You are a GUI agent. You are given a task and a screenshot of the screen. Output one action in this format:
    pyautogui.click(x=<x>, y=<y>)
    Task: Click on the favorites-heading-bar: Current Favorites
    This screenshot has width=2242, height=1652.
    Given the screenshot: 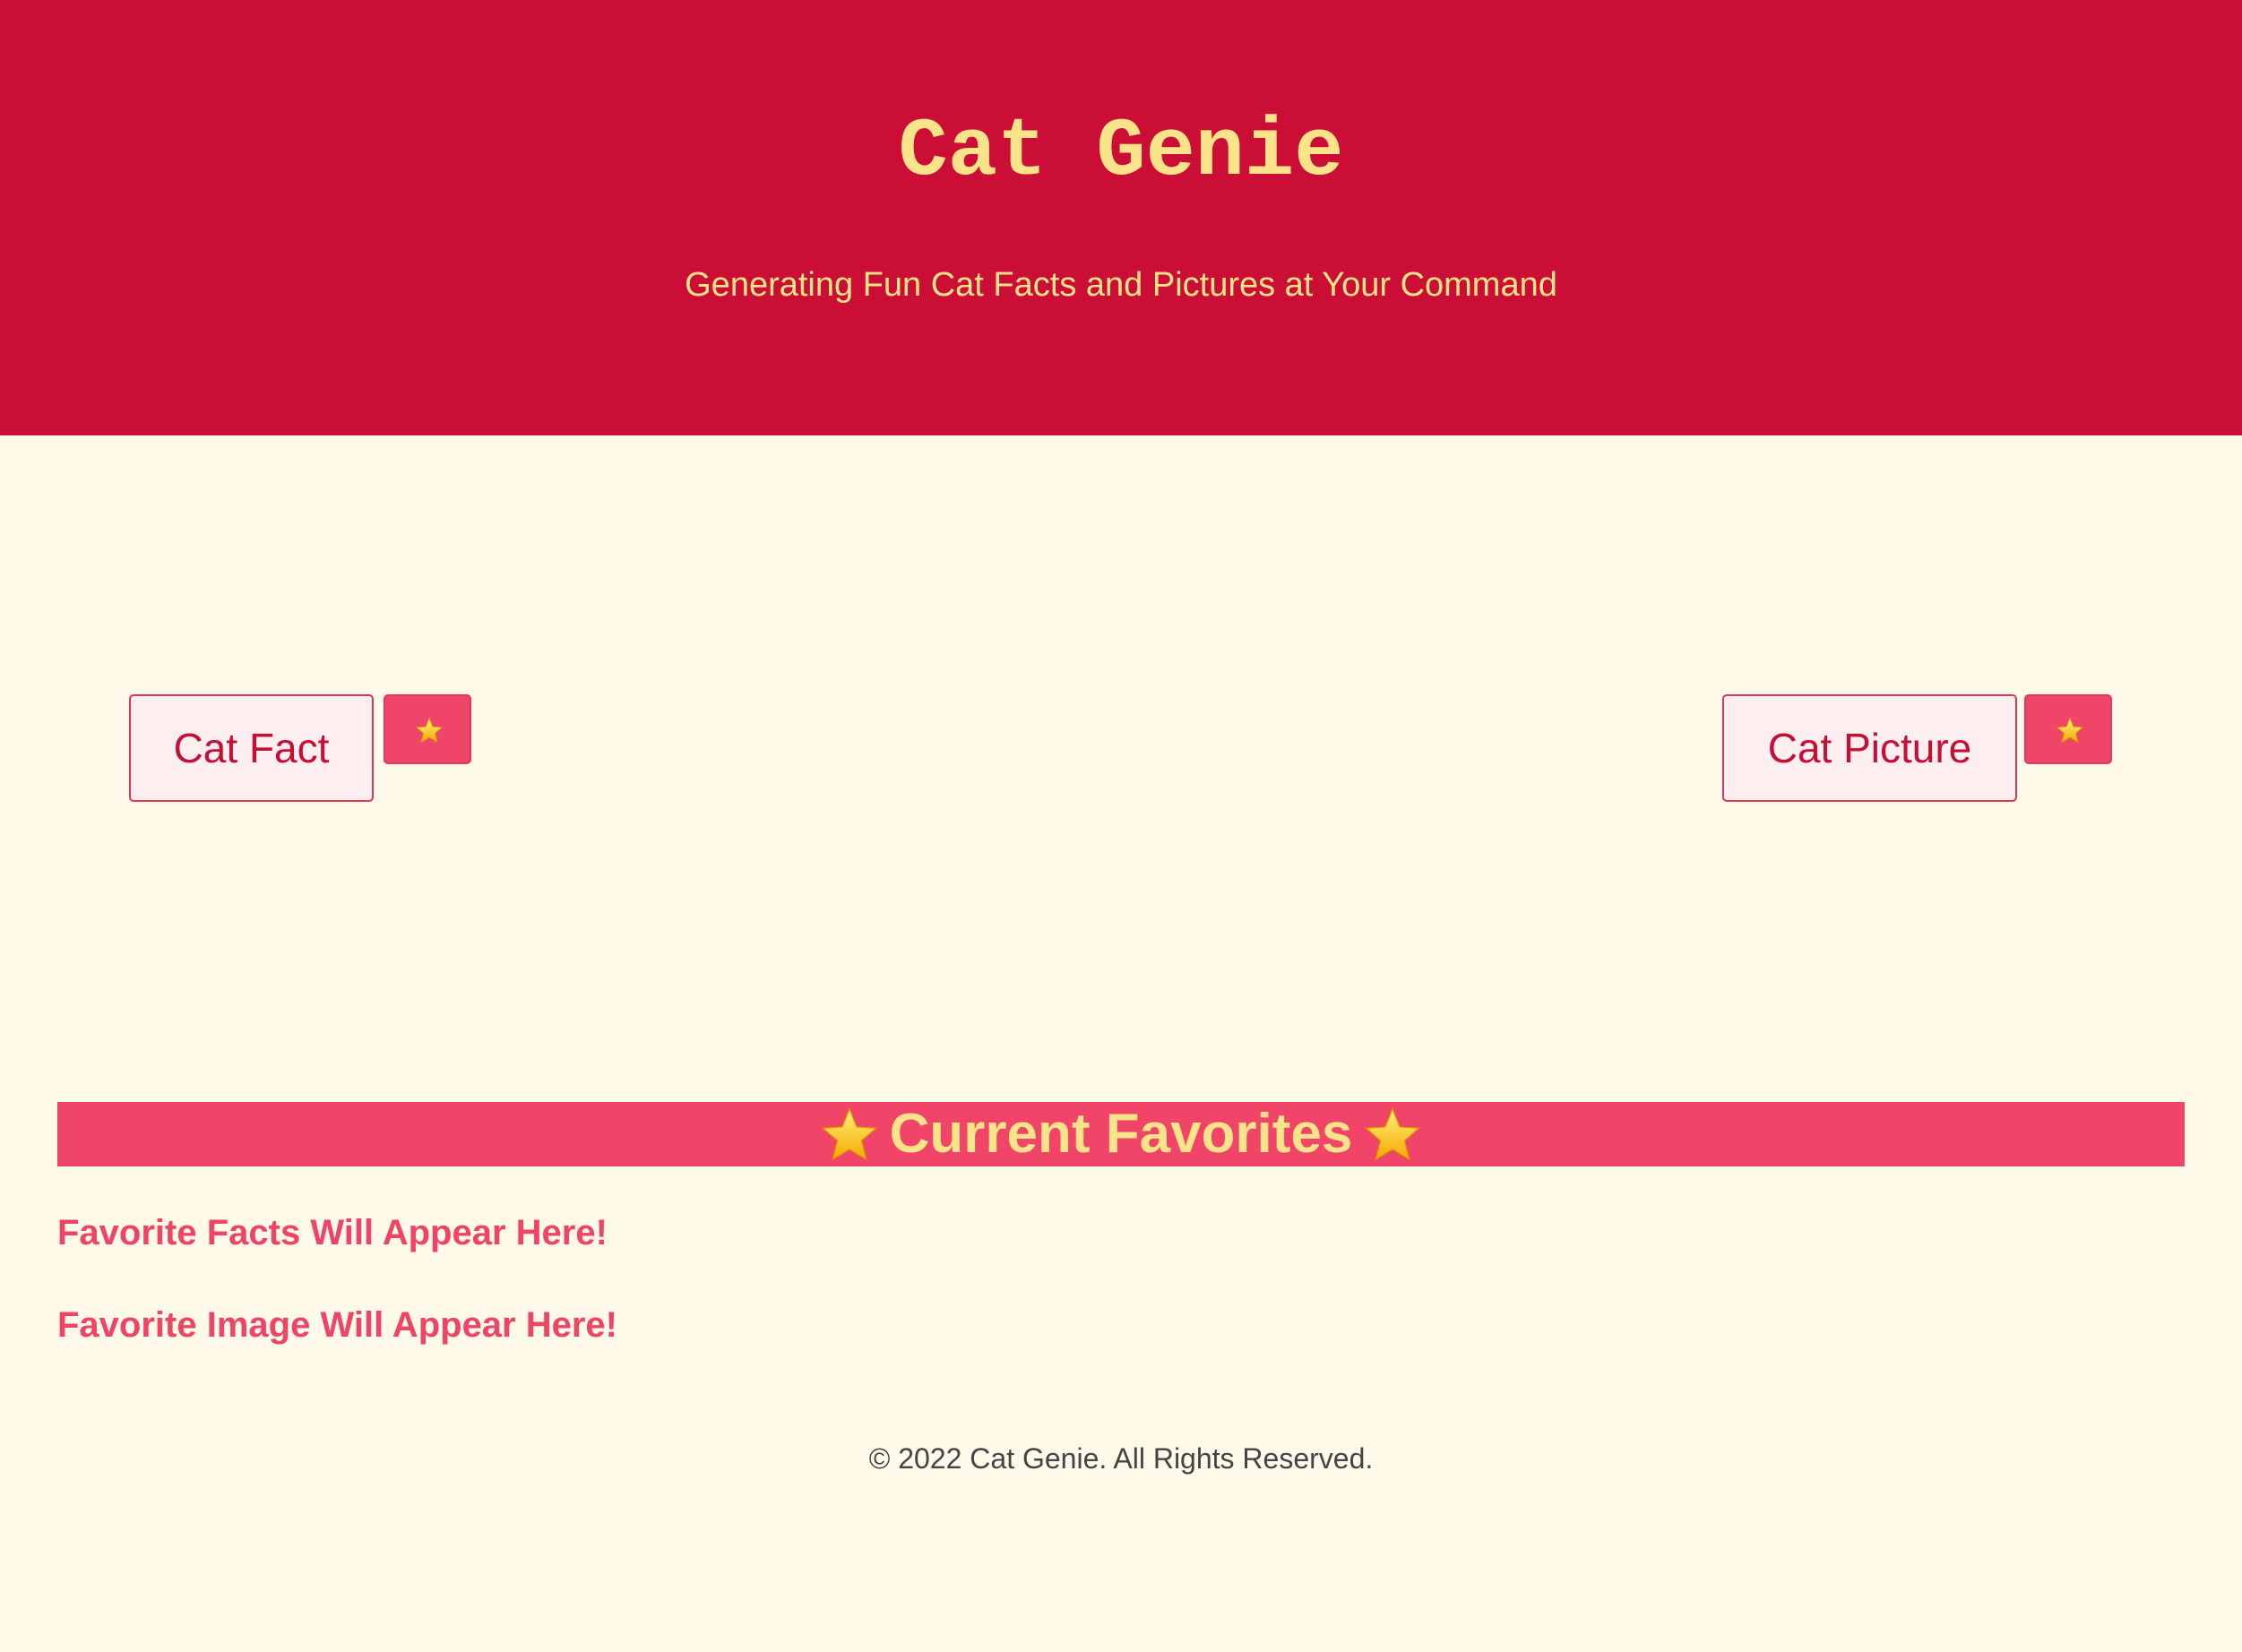 What is the action you would take?
    pyautogui.click(x=1121, y=1134)
    